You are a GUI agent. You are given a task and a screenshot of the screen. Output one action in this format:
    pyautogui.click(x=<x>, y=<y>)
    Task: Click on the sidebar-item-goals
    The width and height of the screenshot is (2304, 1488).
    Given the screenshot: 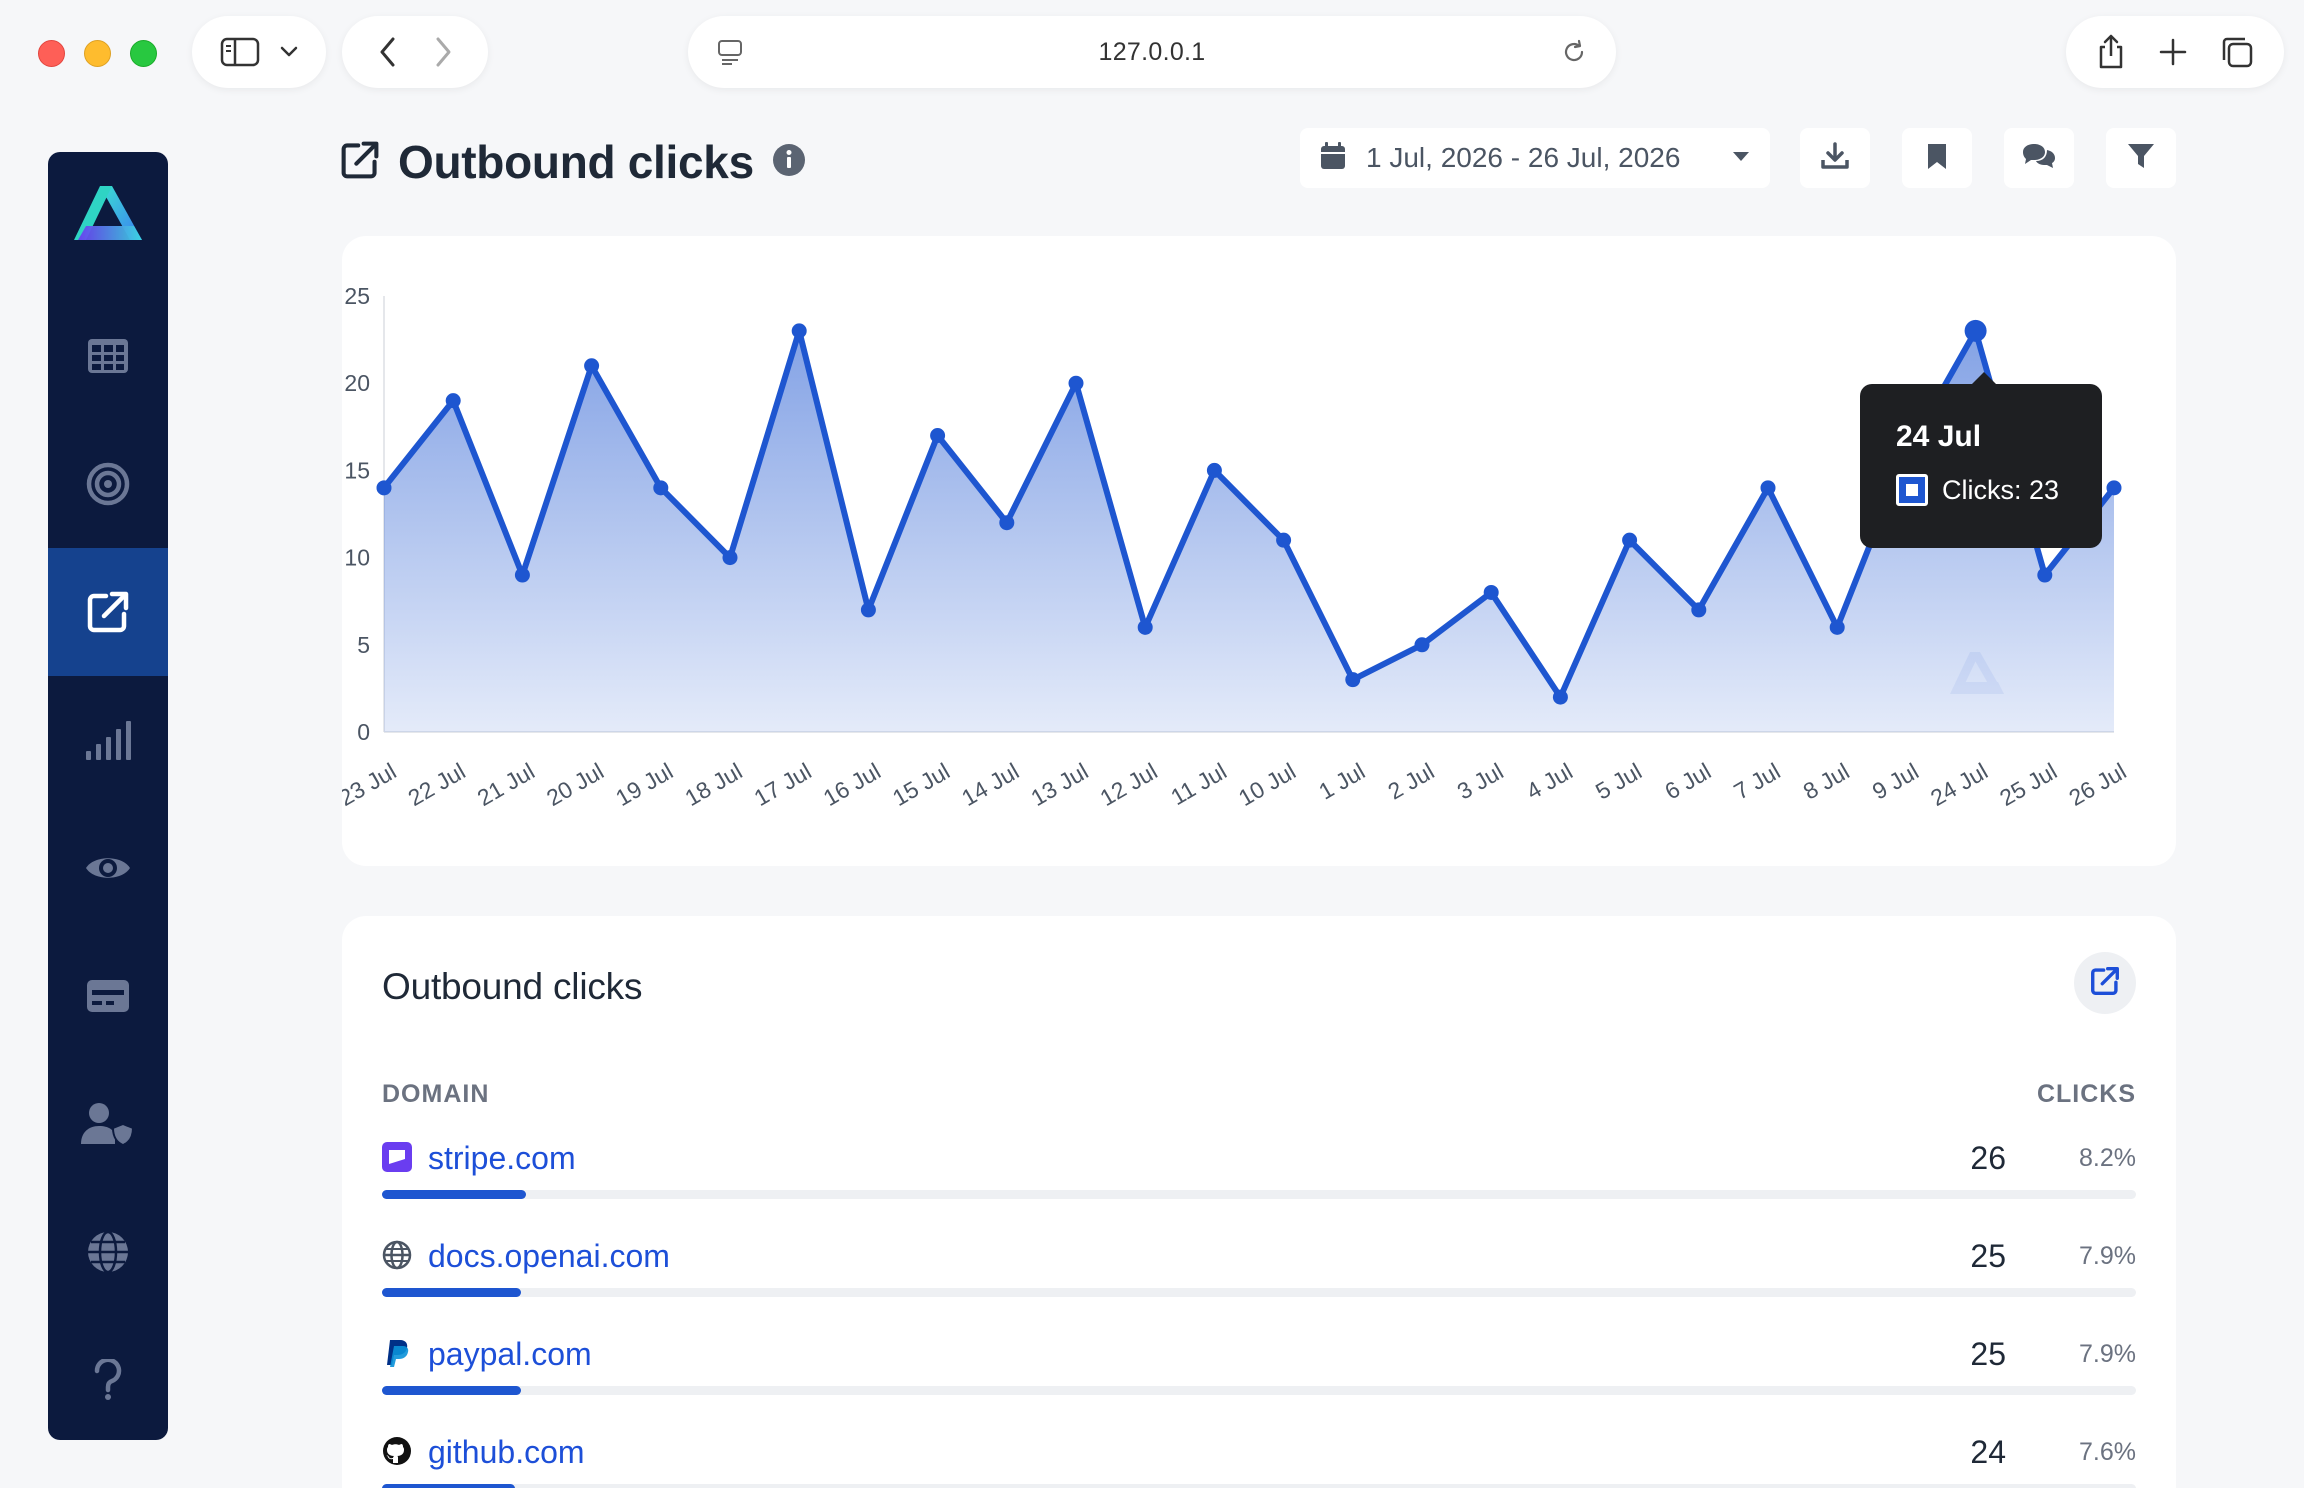 What is the action you would take?
    pyautogui.click(x=108, y=484)
    